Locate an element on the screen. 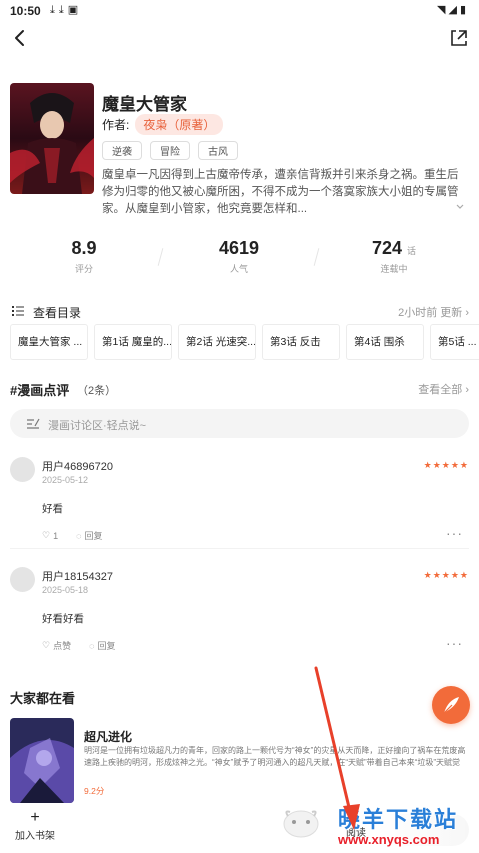  stat-label: 评分 is located at coordinates (83, 269).